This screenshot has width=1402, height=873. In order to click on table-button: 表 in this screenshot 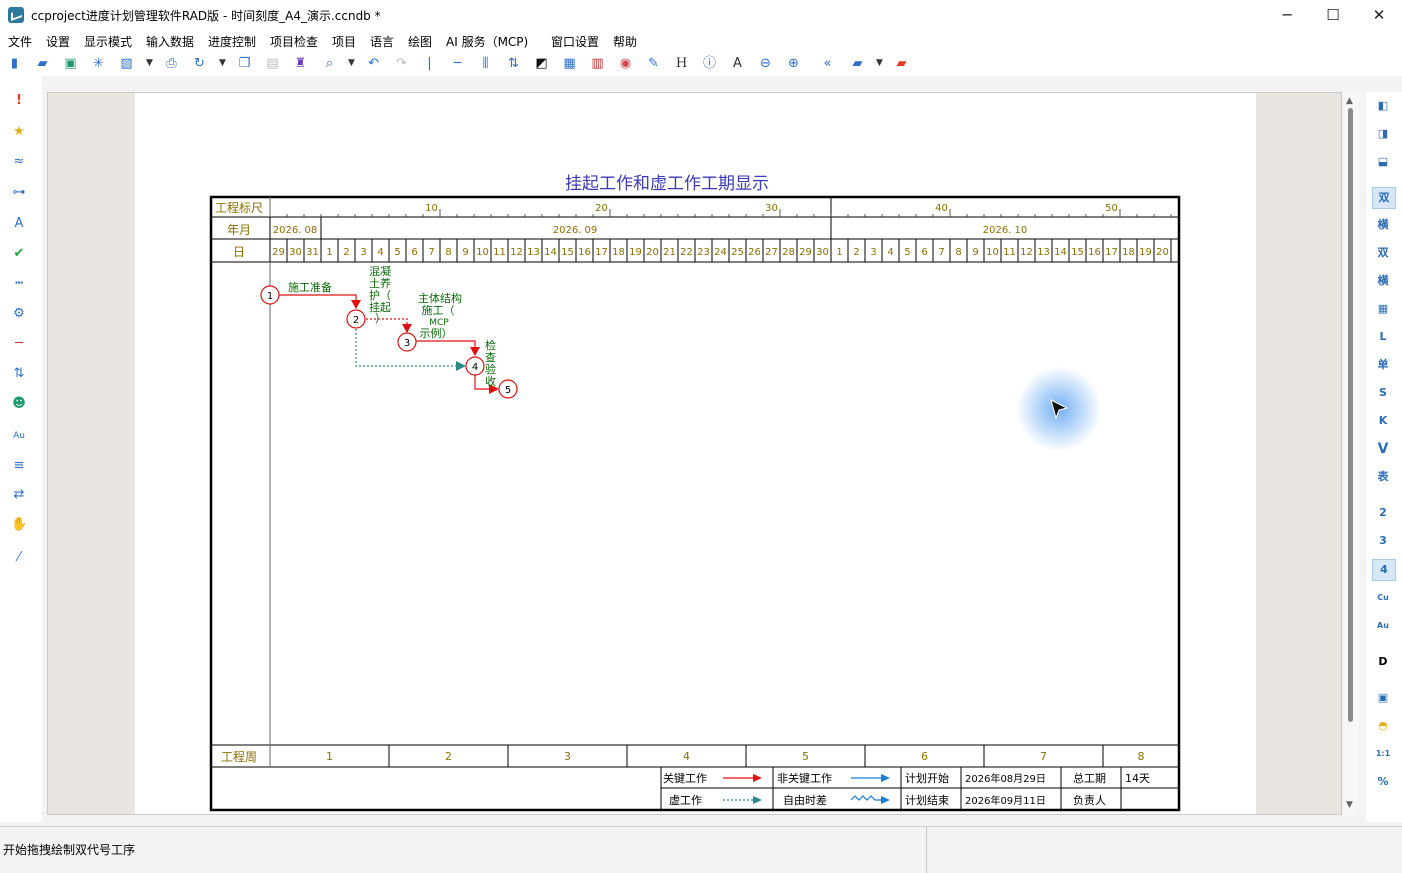, I will do `click(1383, 477)`.